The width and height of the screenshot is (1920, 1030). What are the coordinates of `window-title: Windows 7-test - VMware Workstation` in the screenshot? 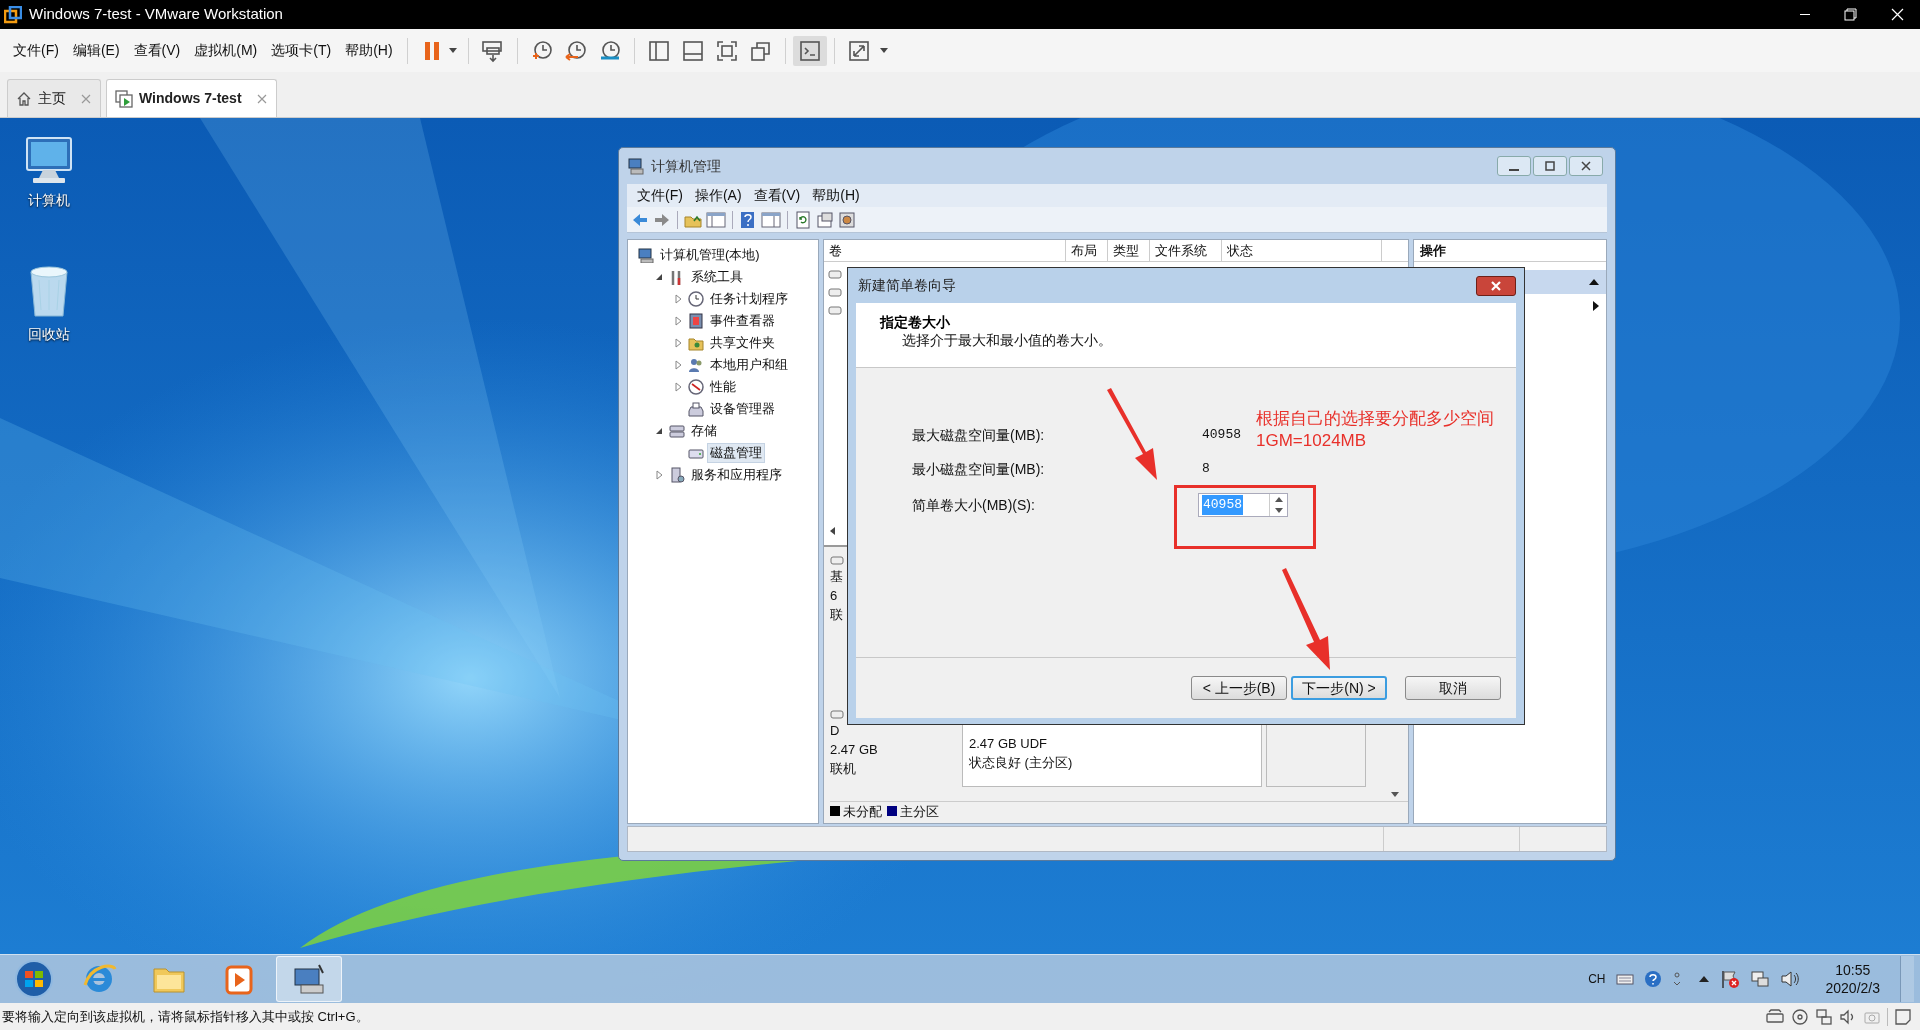 It's located at (156, 14).